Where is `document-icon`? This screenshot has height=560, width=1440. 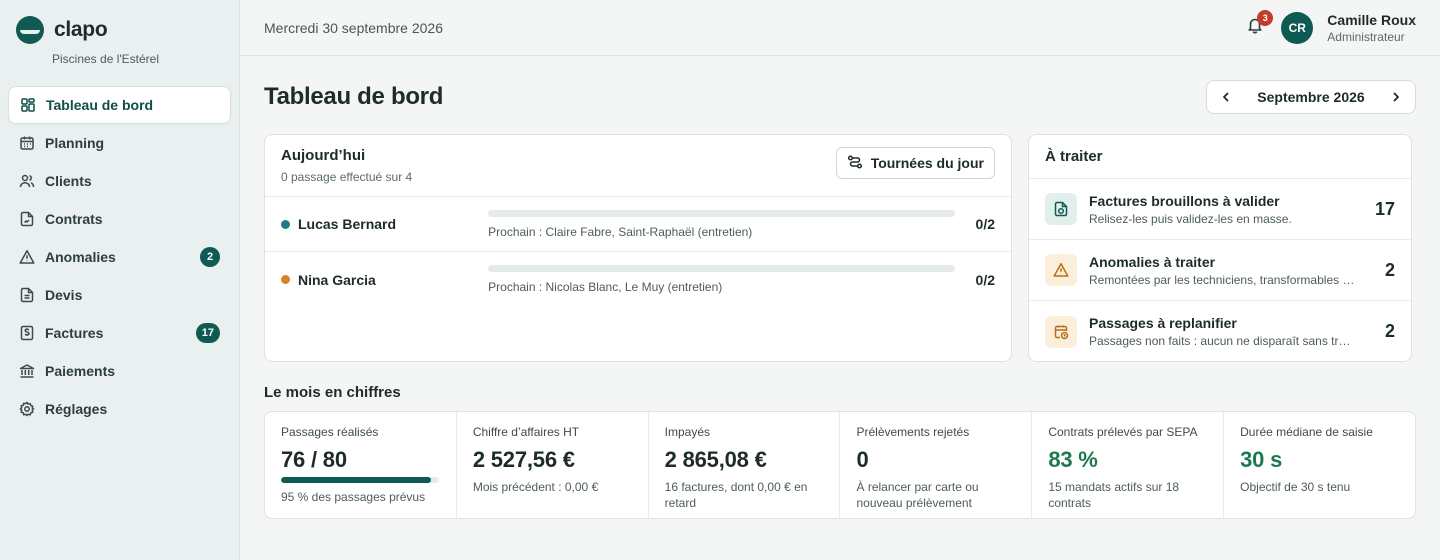 document-icon is located at coordinates (27, 295).